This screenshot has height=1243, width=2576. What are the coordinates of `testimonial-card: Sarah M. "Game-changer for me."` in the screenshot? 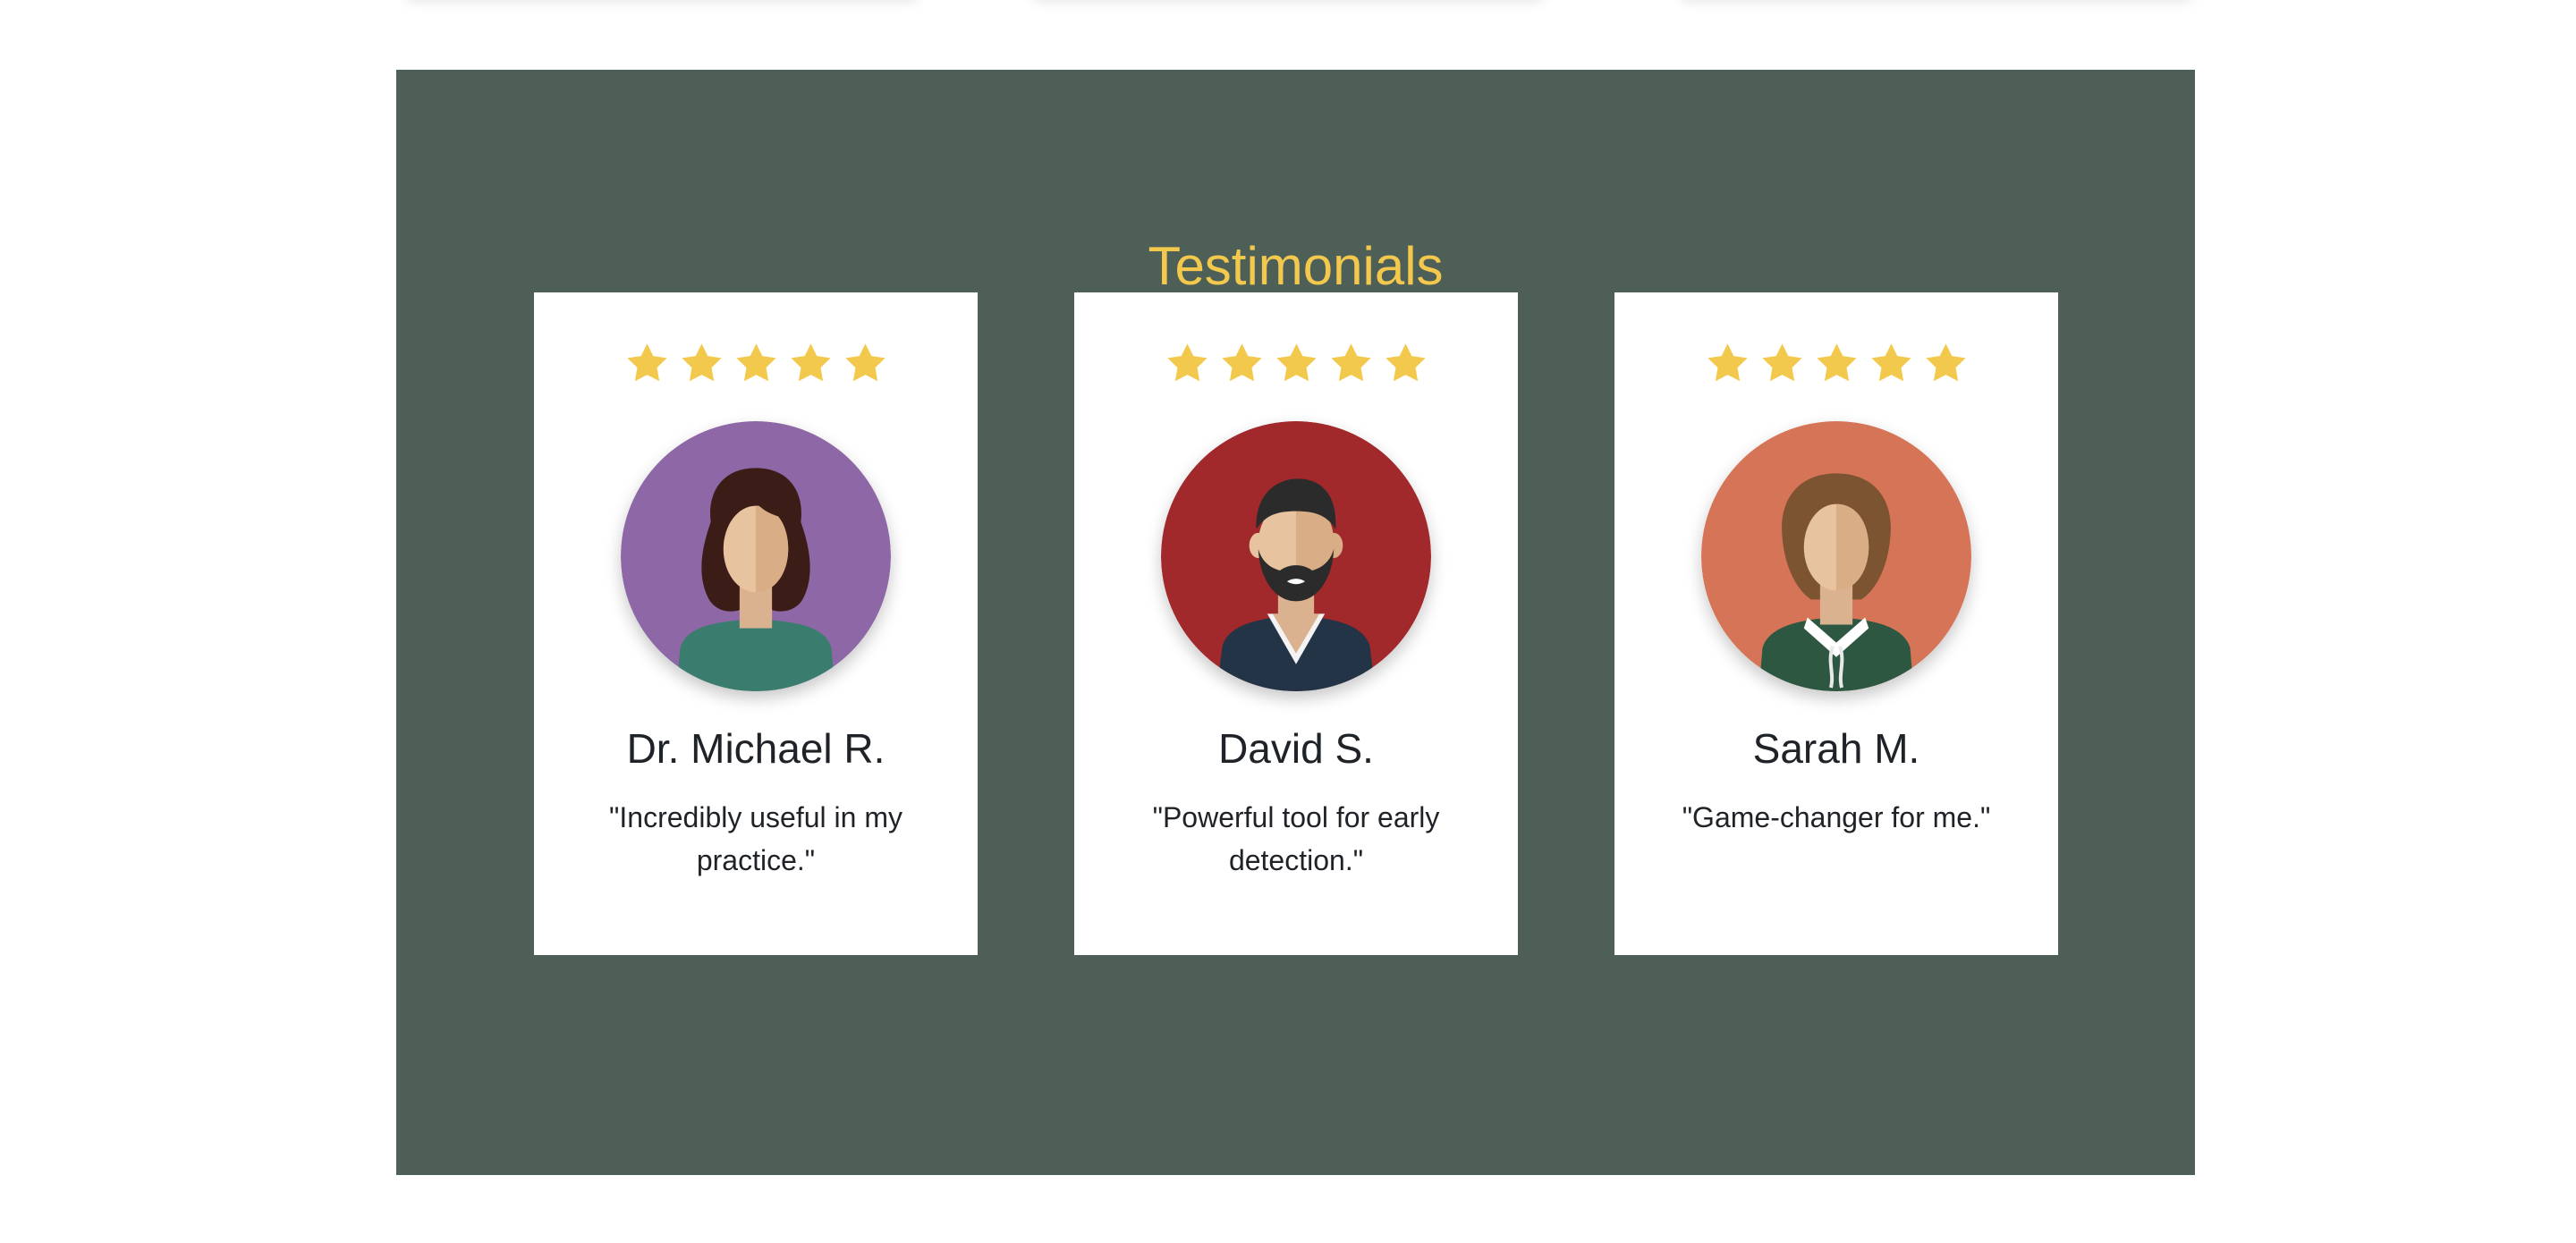 It's located at (1836, 623).